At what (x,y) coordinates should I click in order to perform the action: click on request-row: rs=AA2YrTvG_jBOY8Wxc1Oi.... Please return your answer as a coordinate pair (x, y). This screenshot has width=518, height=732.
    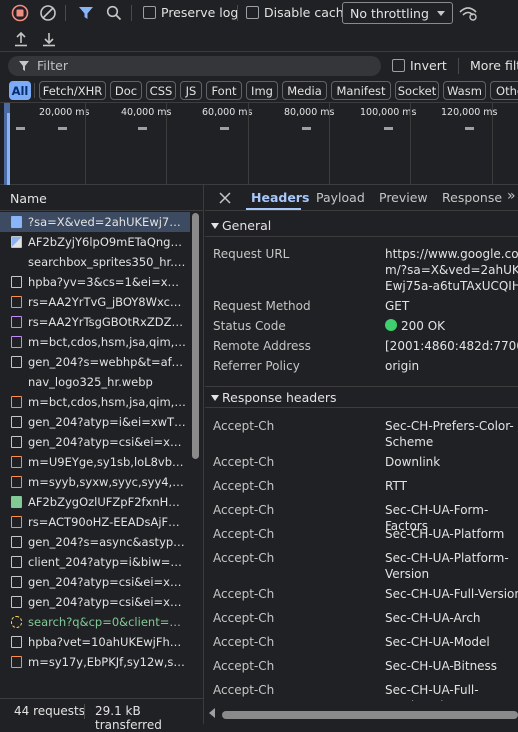
    Looking at the image, I should click on (95, 302).